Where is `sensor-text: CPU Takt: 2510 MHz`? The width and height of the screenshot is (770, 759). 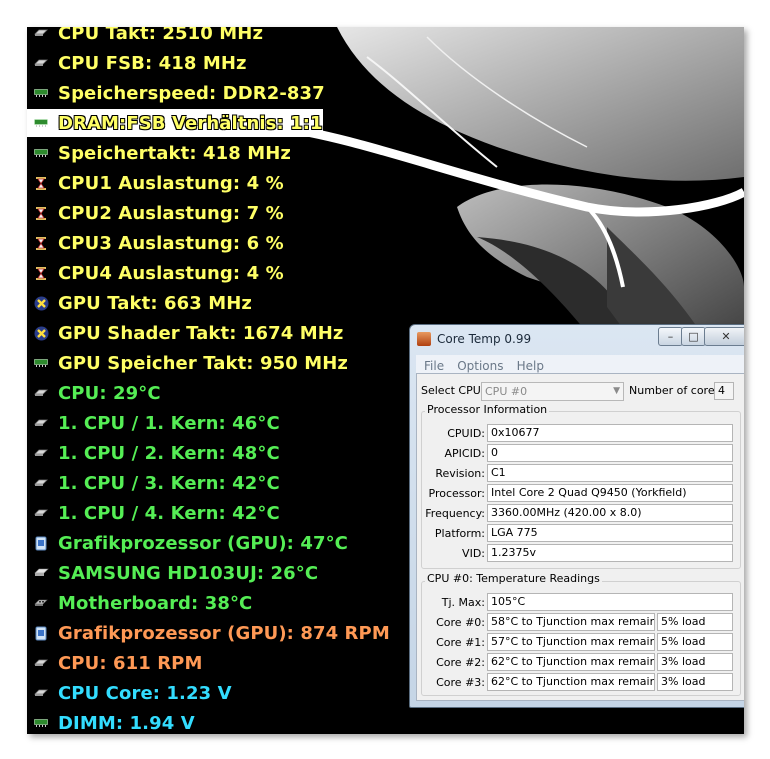 sensor-text: CPU Takt: 2510 MHz is located at coordinates (161, 35).